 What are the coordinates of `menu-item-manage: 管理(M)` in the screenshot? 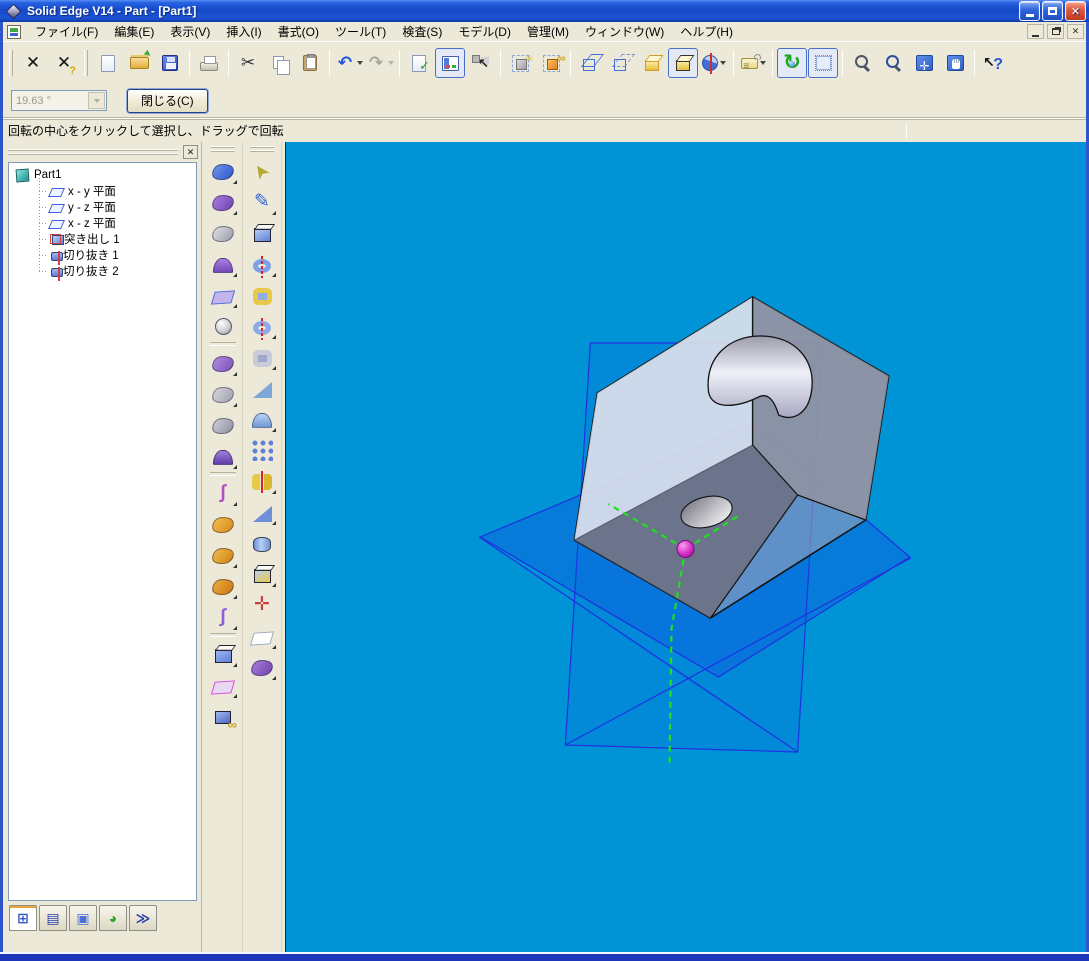 It's located at (548, 32).